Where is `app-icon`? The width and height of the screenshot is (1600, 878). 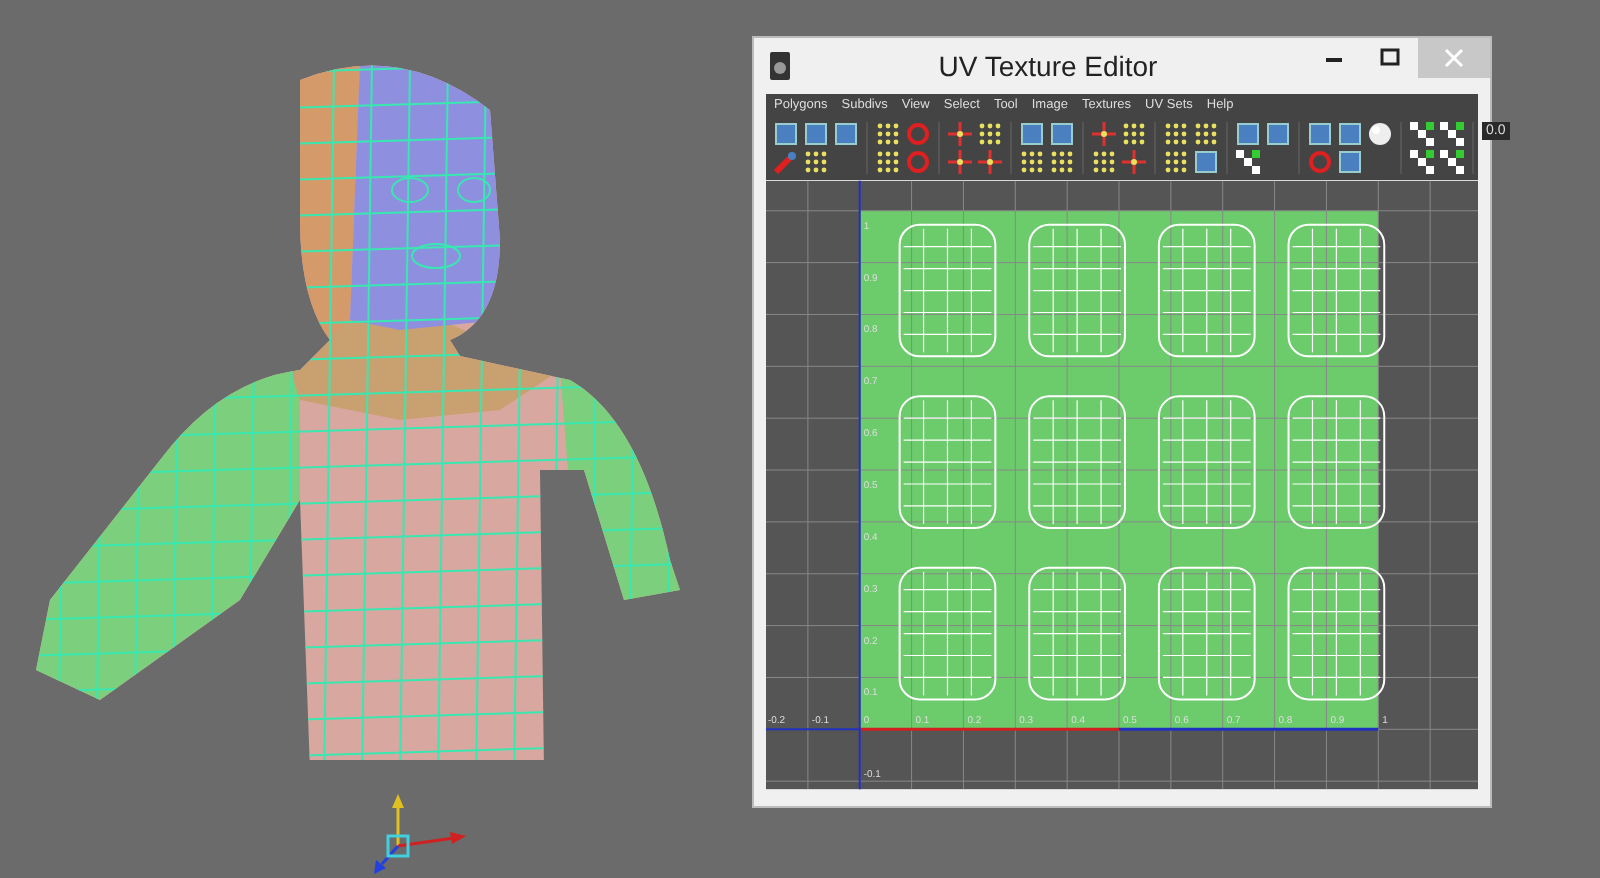 app-icon is located at coordinates (780, 66).